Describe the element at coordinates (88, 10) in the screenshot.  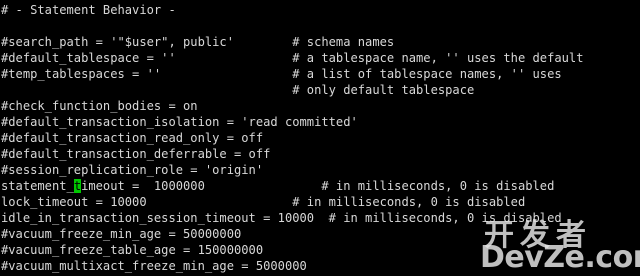
I see `config-line-section-header: # - Statement Behavior -` at that location.